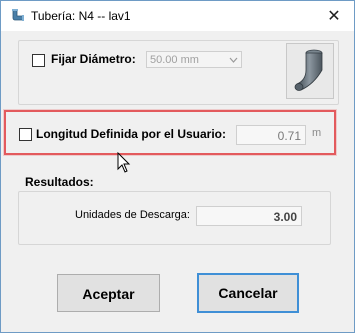 This screenshot has width=355, height=333. Describe the element at coordinates (38, 60) in the screenshot. I see `fijar-diametro-checkbox` at that location.